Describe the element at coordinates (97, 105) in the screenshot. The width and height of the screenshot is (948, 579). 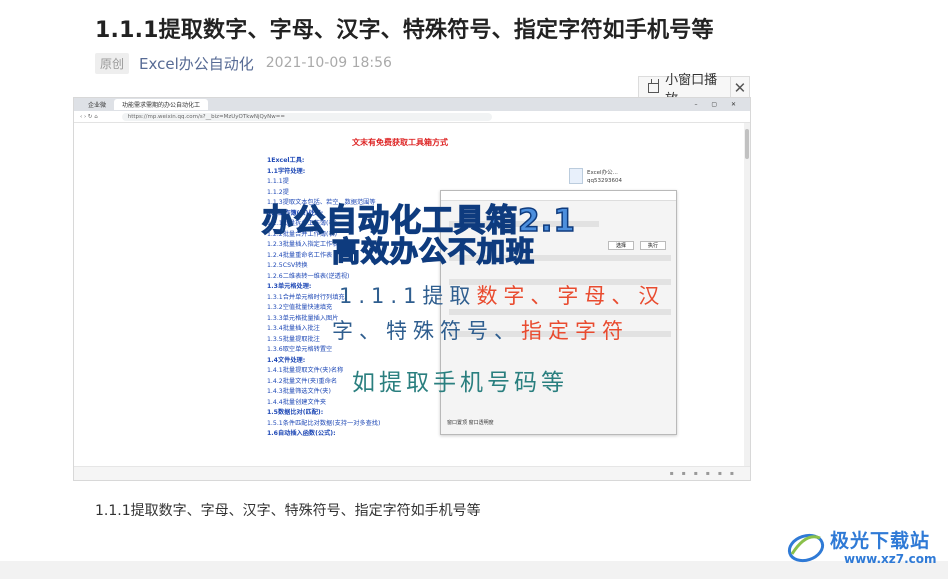
I see `video-tab-1: 企业微` at that location.